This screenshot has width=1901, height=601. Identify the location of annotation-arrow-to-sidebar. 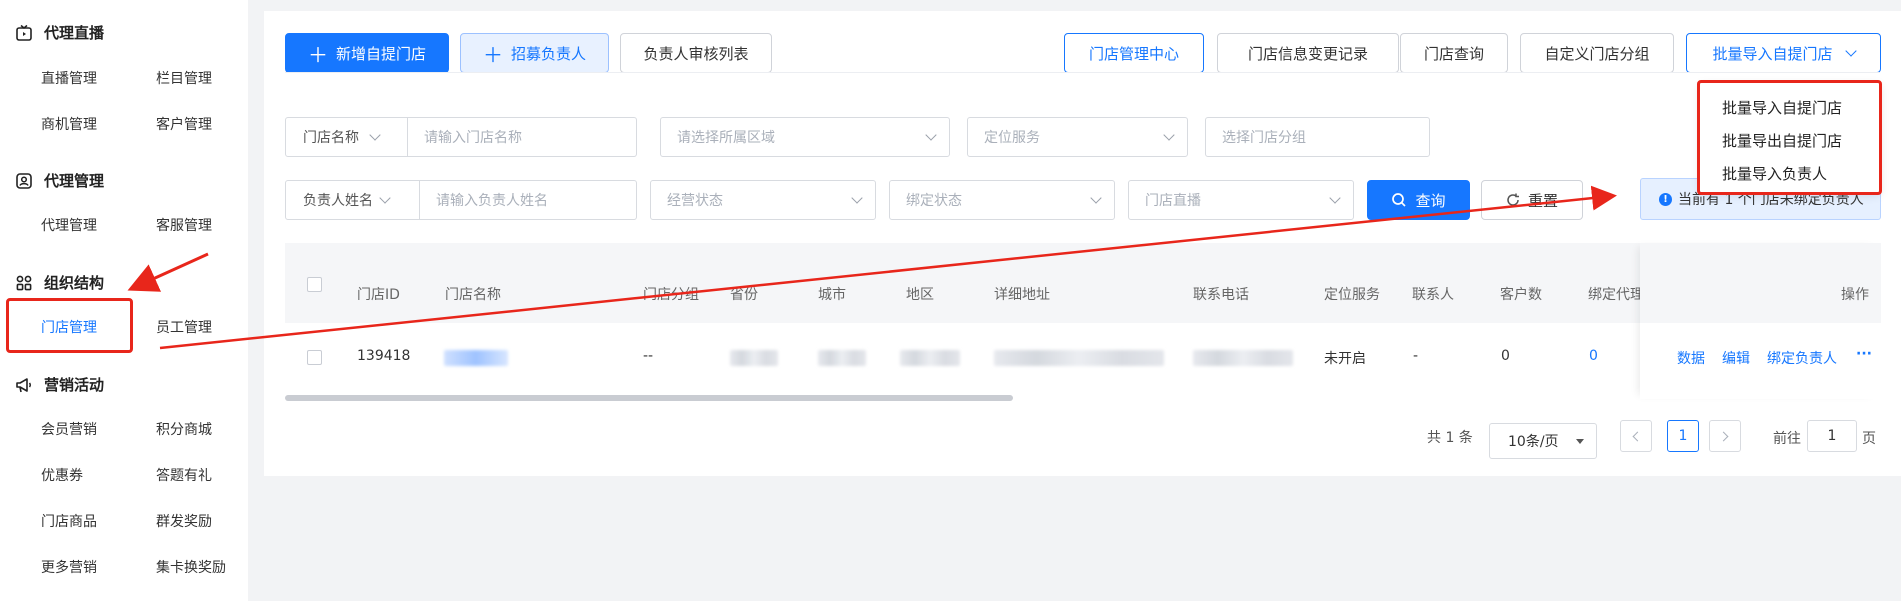
(168, 272).